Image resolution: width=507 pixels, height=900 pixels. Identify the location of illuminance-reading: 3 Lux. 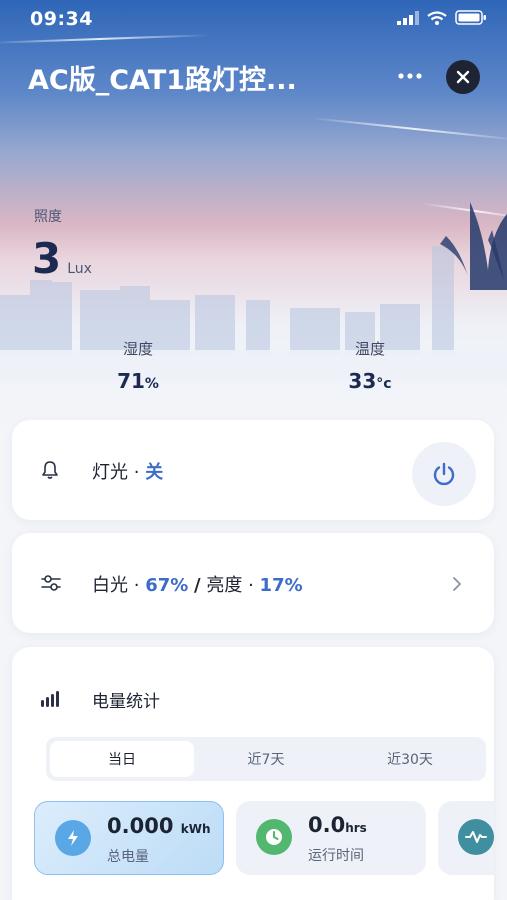
(62, 258).